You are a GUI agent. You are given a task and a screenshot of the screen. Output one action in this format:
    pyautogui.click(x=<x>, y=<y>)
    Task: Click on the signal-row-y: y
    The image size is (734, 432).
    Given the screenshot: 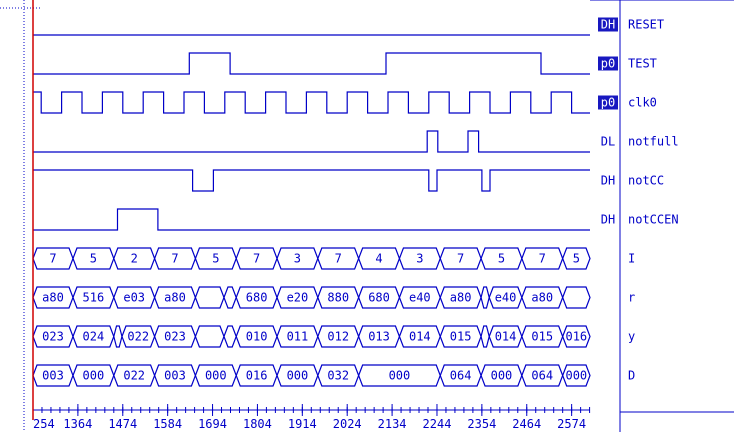 What is the action you would take?
    pyautogui.click(x=631, y=337)
    